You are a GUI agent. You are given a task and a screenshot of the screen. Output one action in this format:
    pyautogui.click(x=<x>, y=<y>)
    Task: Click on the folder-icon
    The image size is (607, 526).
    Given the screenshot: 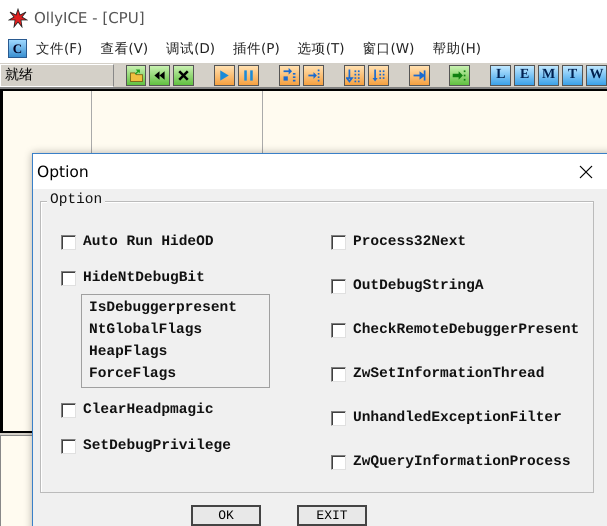 What is the action you would take?
    pyautogui.click(x=136, y=75)
    